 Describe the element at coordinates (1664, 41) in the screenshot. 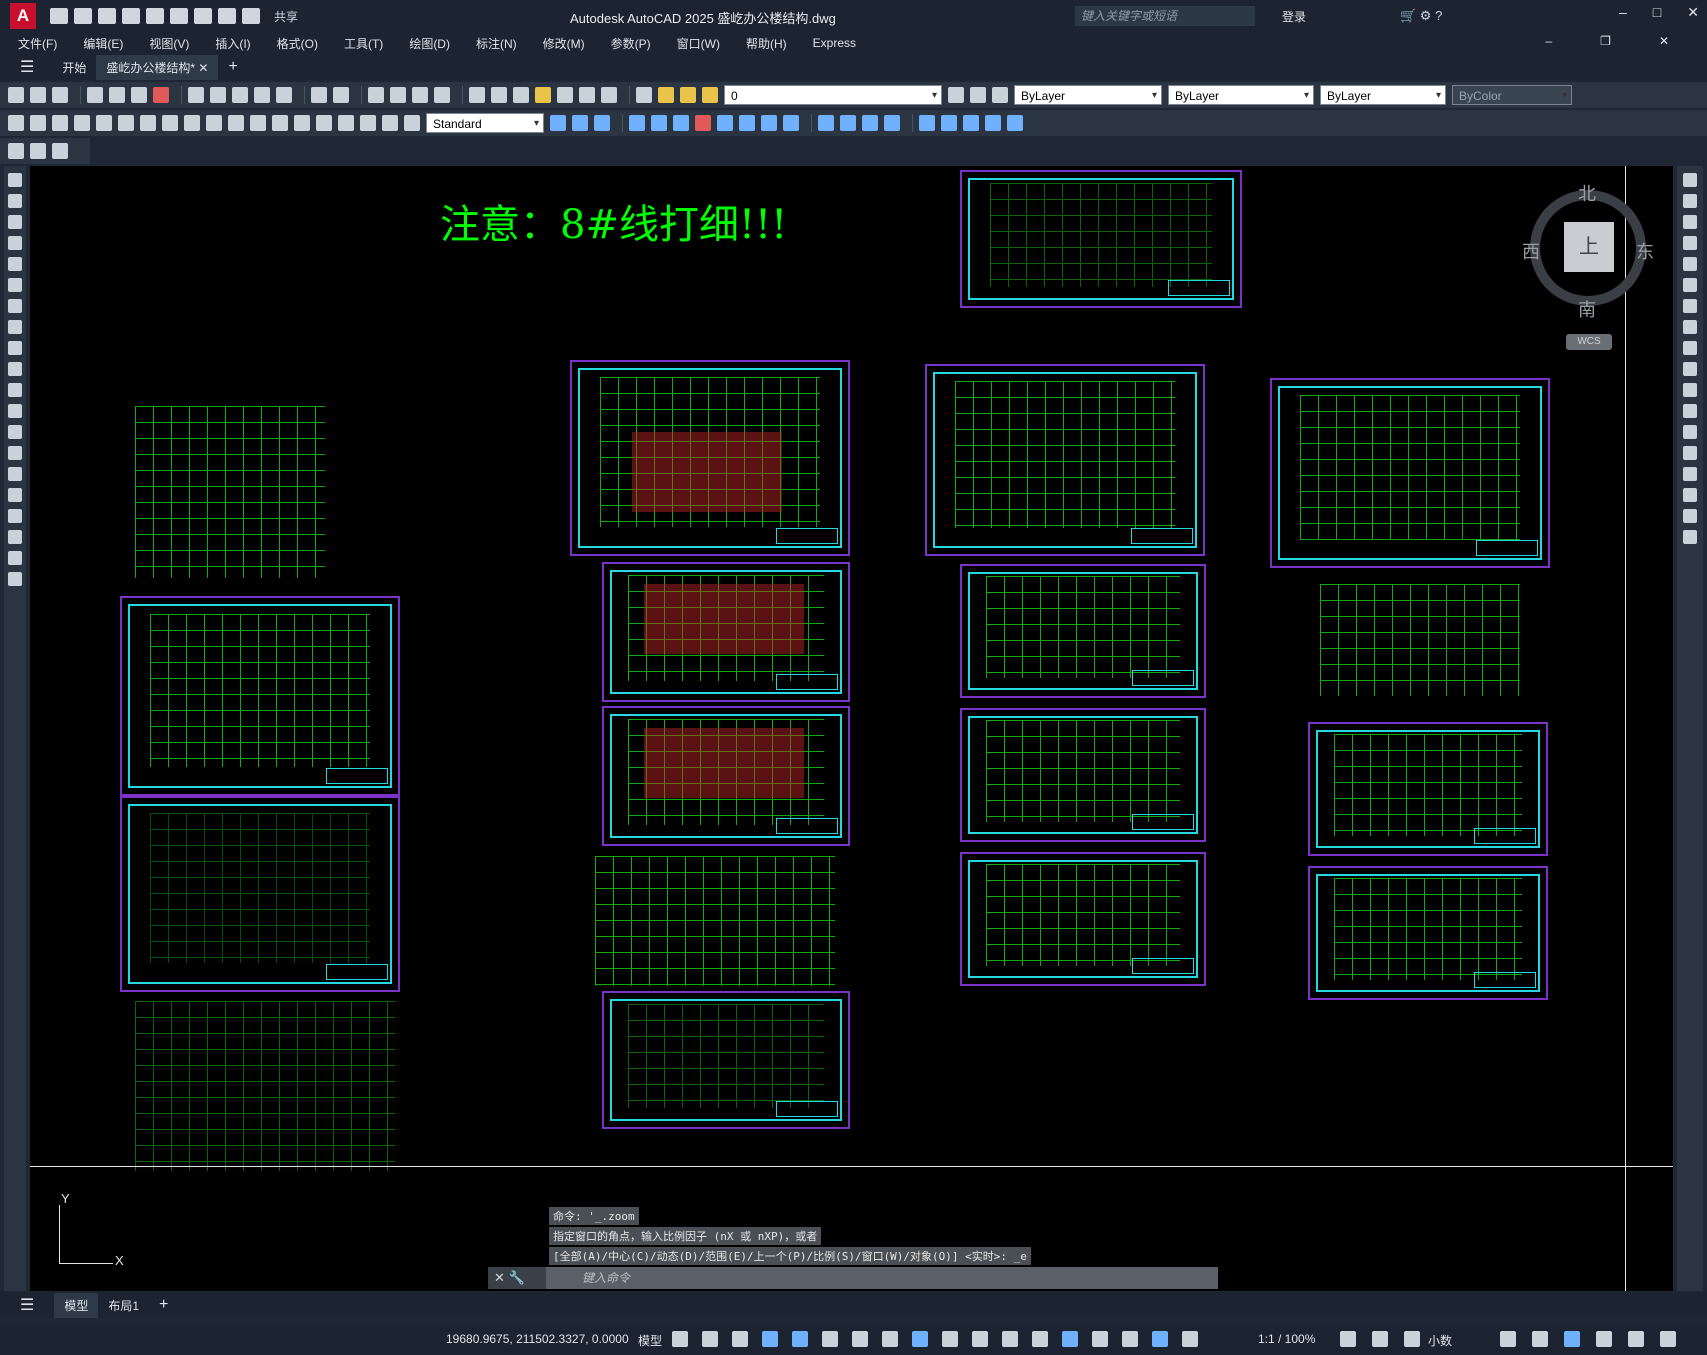

I see `drawing-close-icon: ✕` at that location.